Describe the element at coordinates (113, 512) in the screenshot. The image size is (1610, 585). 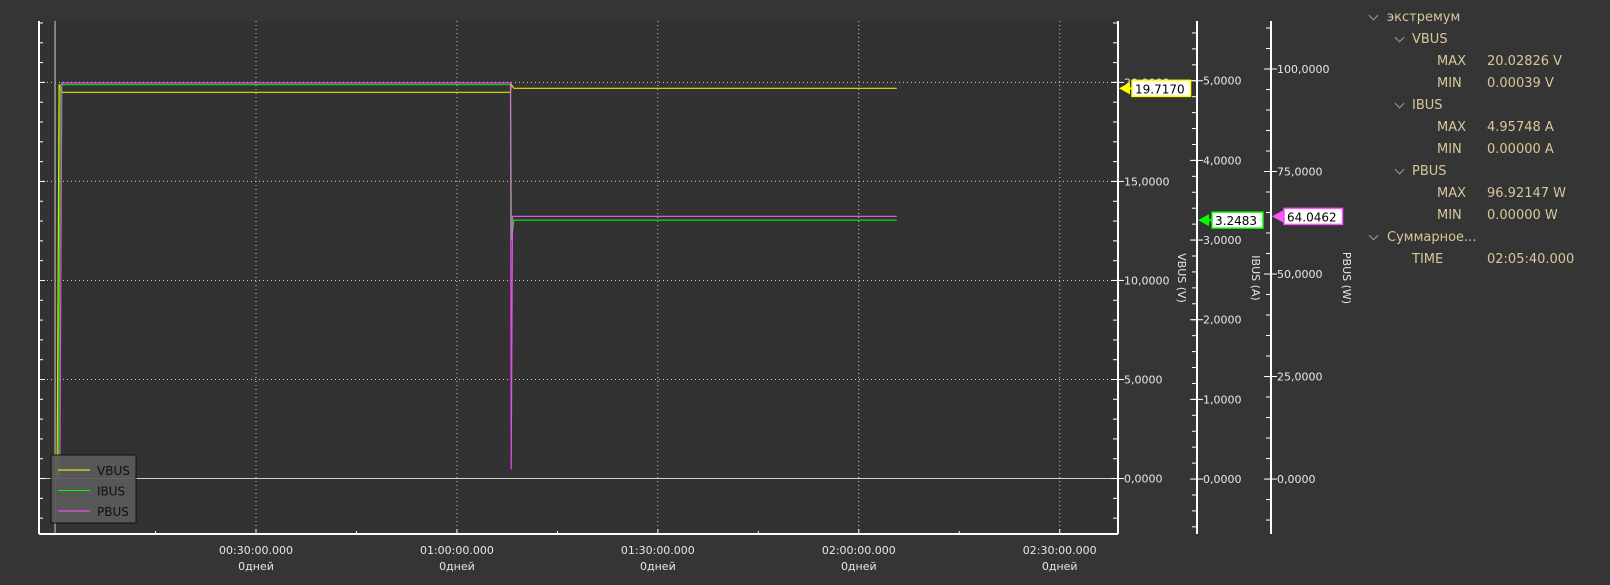
I see `legend-label-pbus: PBUS` at that location.